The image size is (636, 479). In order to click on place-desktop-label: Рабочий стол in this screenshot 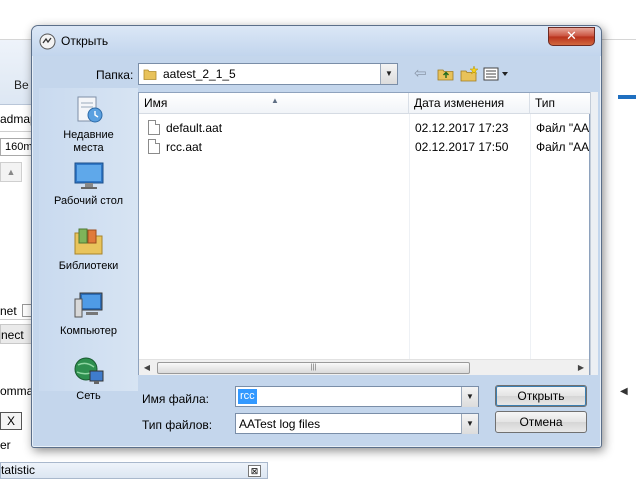, I will do `click(88, 201)`.